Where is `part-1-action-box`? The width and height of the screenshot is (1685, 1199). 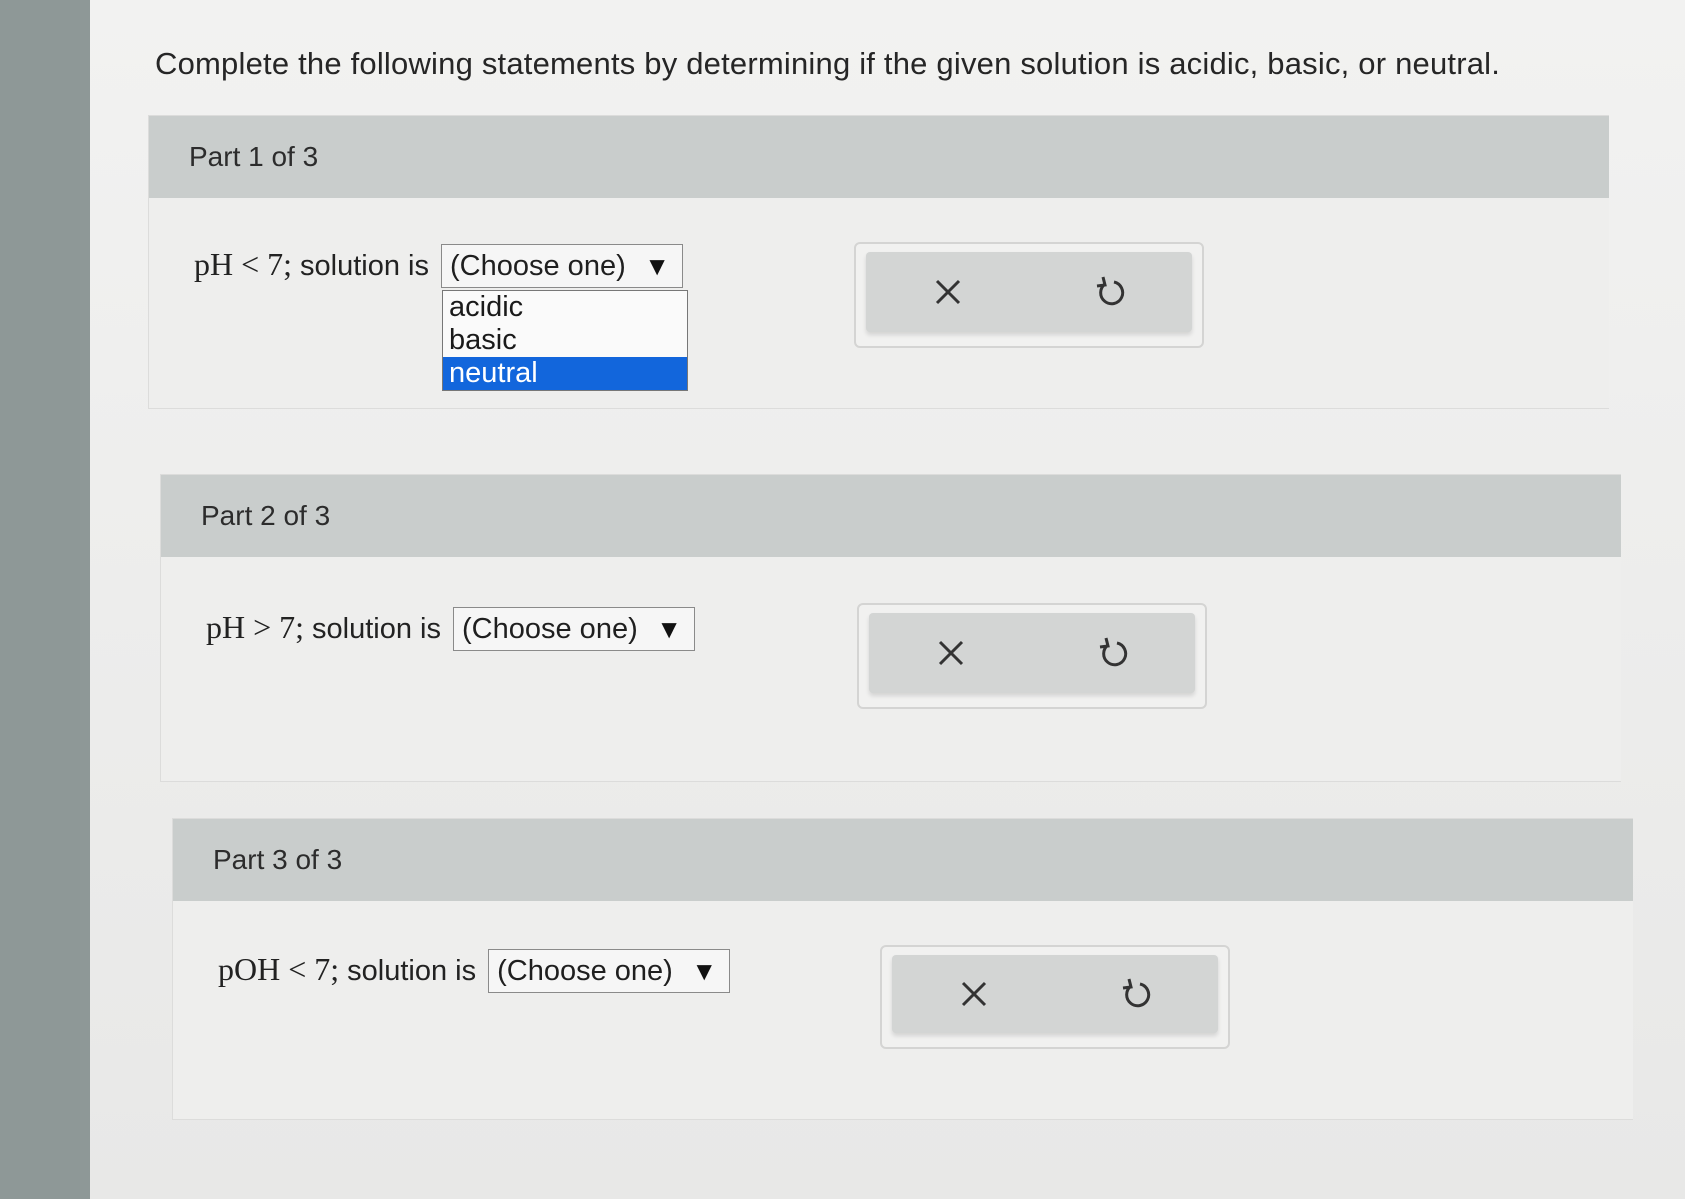
part-1-action-box is located at coordinates (1029, 295).